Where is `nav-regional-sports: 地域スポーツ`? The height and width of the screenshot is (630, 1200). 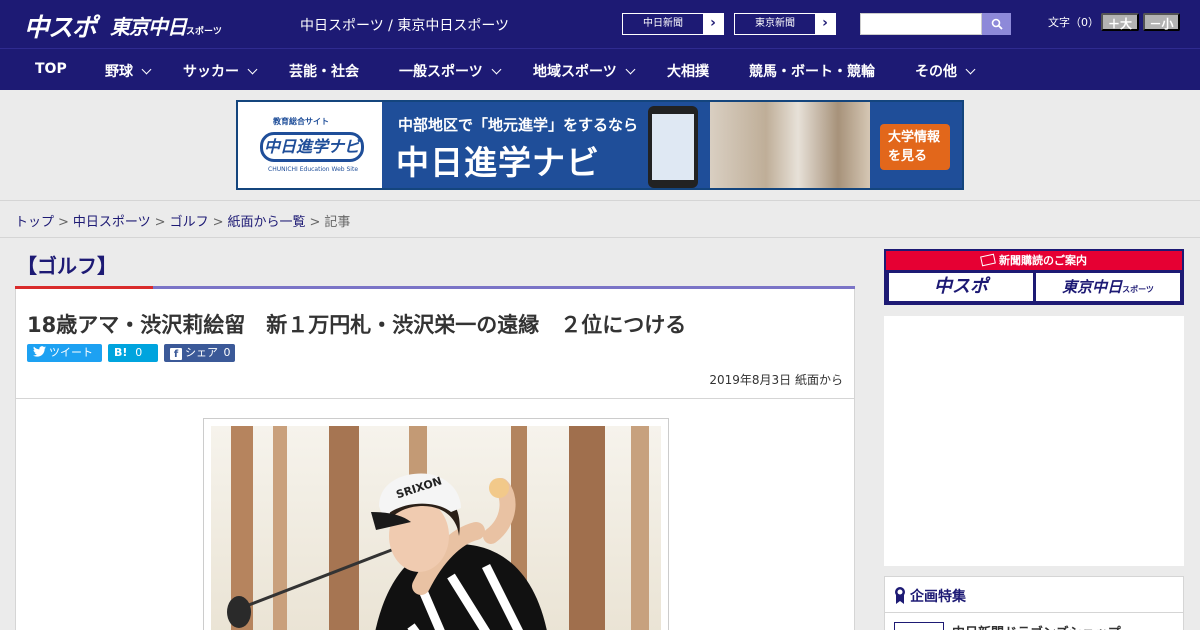
nav-regional-sports: 地域スポーツ is located at coordinates (584, 71).